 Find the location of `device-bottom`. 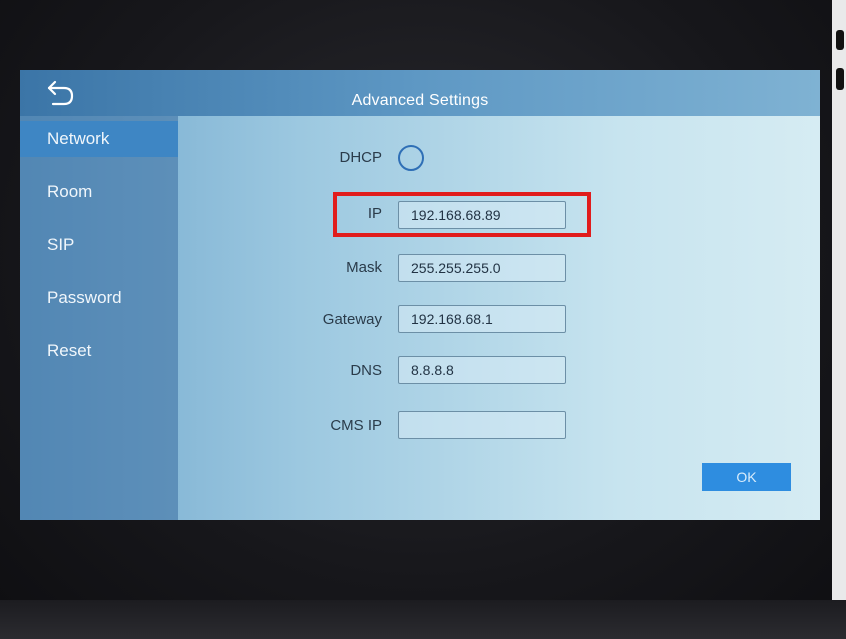

device-bottom is located at coordinates (423, 619).